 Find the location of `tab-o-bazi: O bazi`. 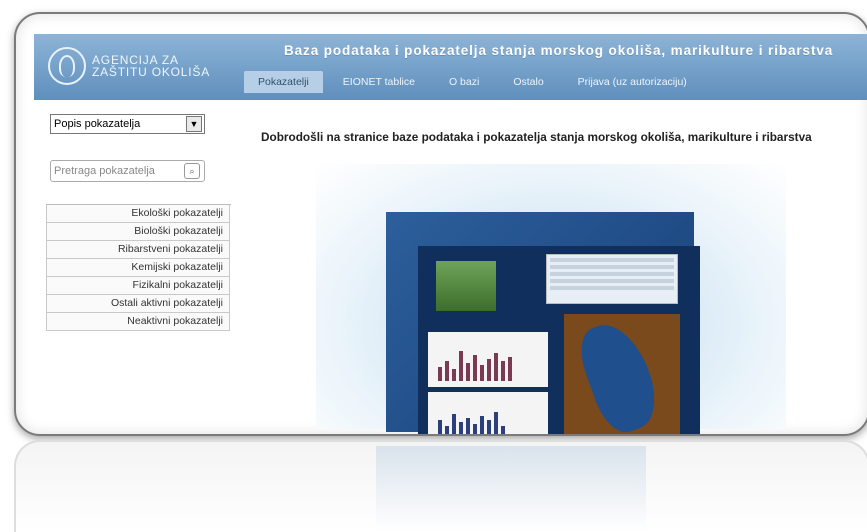

tab-o-bazi: O bazi is located at coordinates (464, 82).